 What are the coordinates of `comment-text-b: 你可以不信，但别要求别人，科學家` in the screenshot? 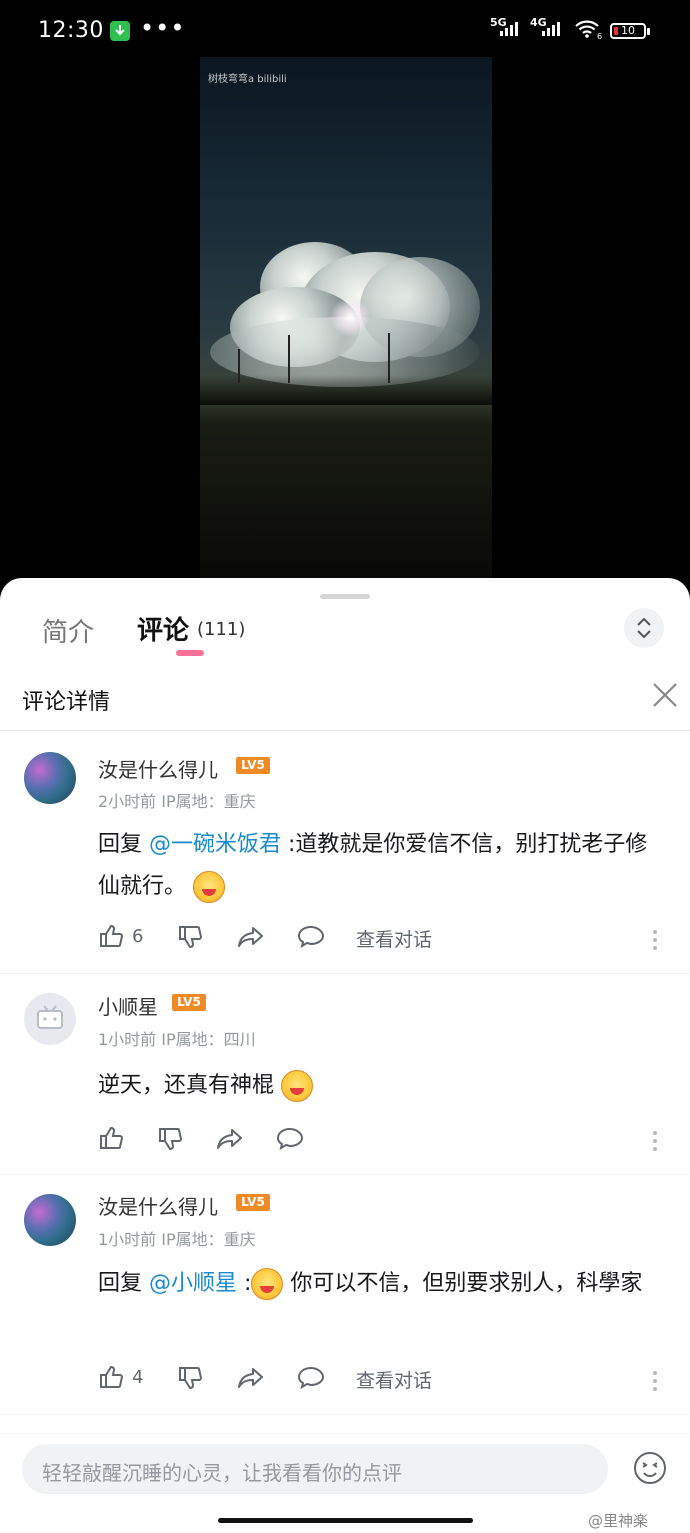 It's located at (463, 1283).